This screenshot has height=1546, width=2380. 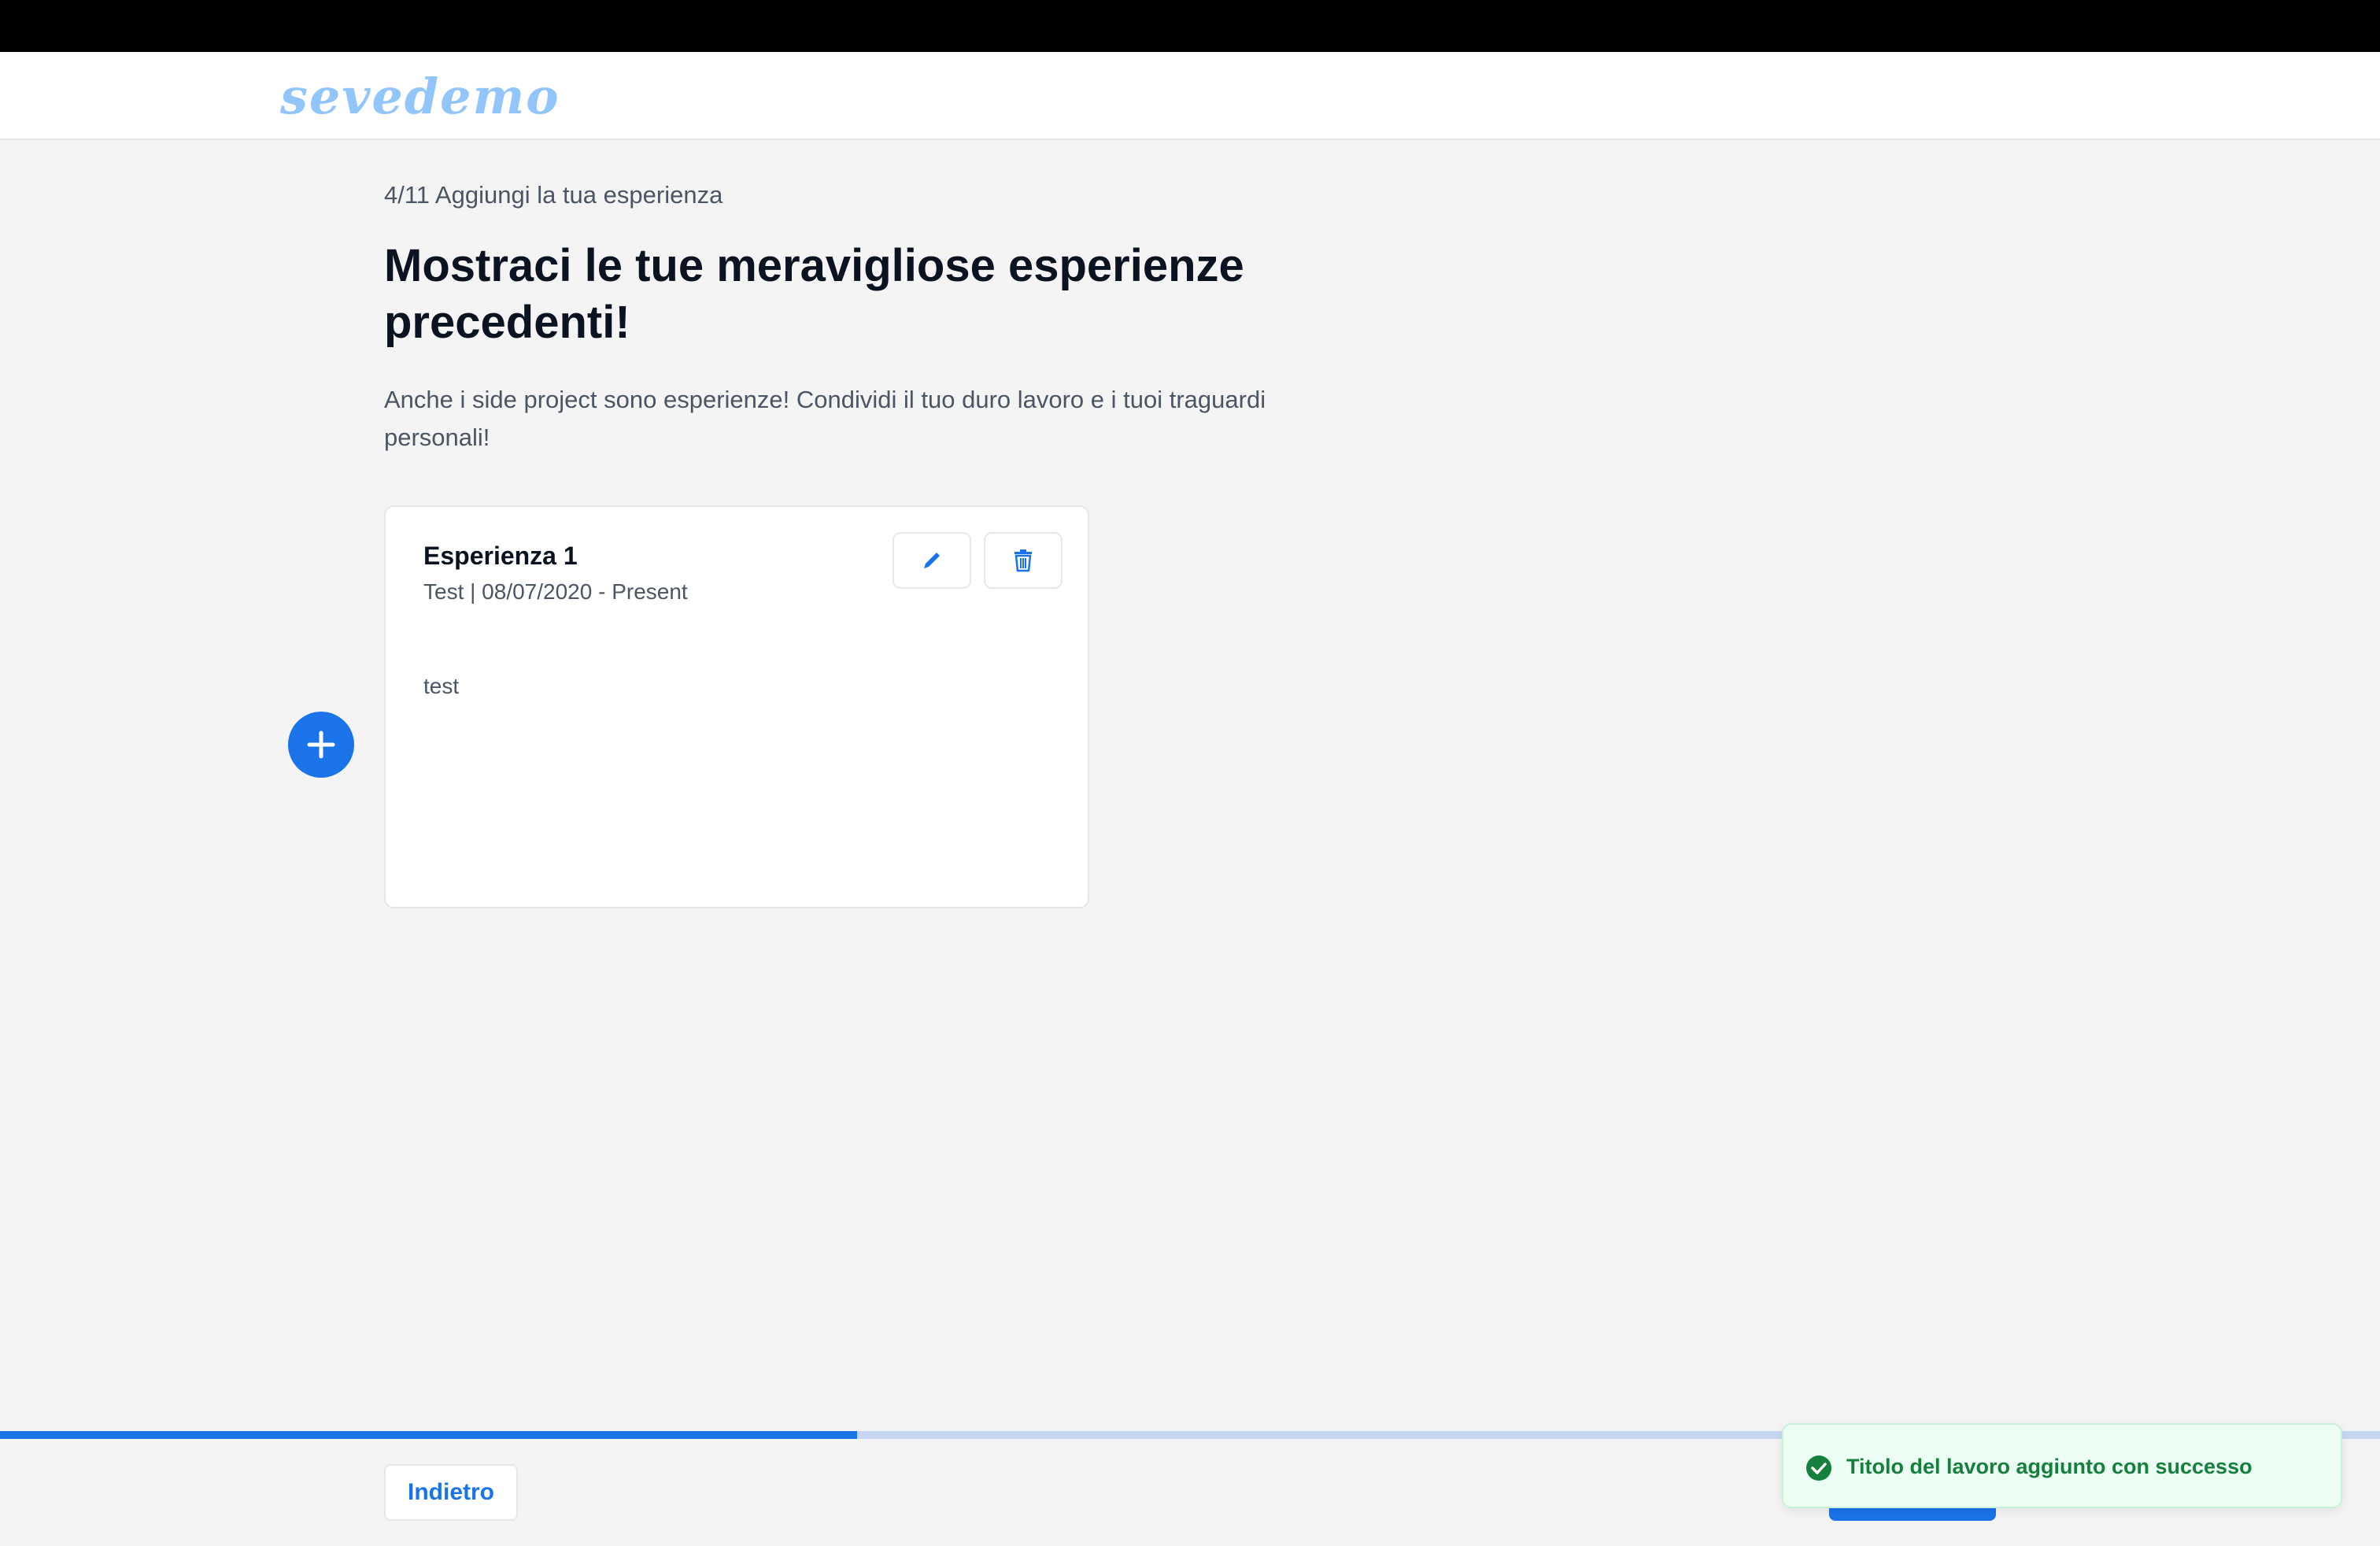 What do you see at coordinates (428, 1435) in the screenshot?
I see `progress-fill` at bounding box center [428, 1435].